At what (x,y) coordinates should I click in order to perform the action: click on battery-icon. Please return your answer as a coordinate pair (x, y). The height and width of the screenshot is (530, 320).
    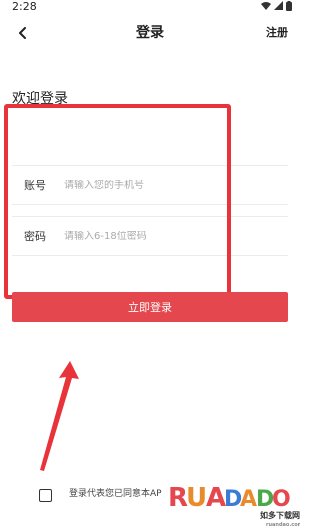
    Looking at the image, I should click on (289, 6).